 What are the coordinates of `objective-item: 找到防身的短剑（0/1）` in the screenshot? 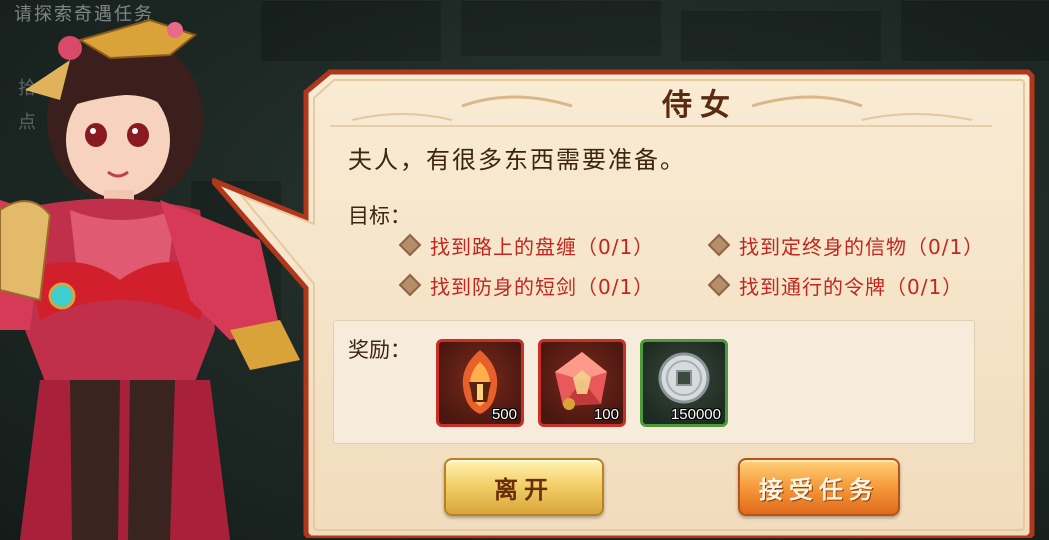 It's located at (526, 285).